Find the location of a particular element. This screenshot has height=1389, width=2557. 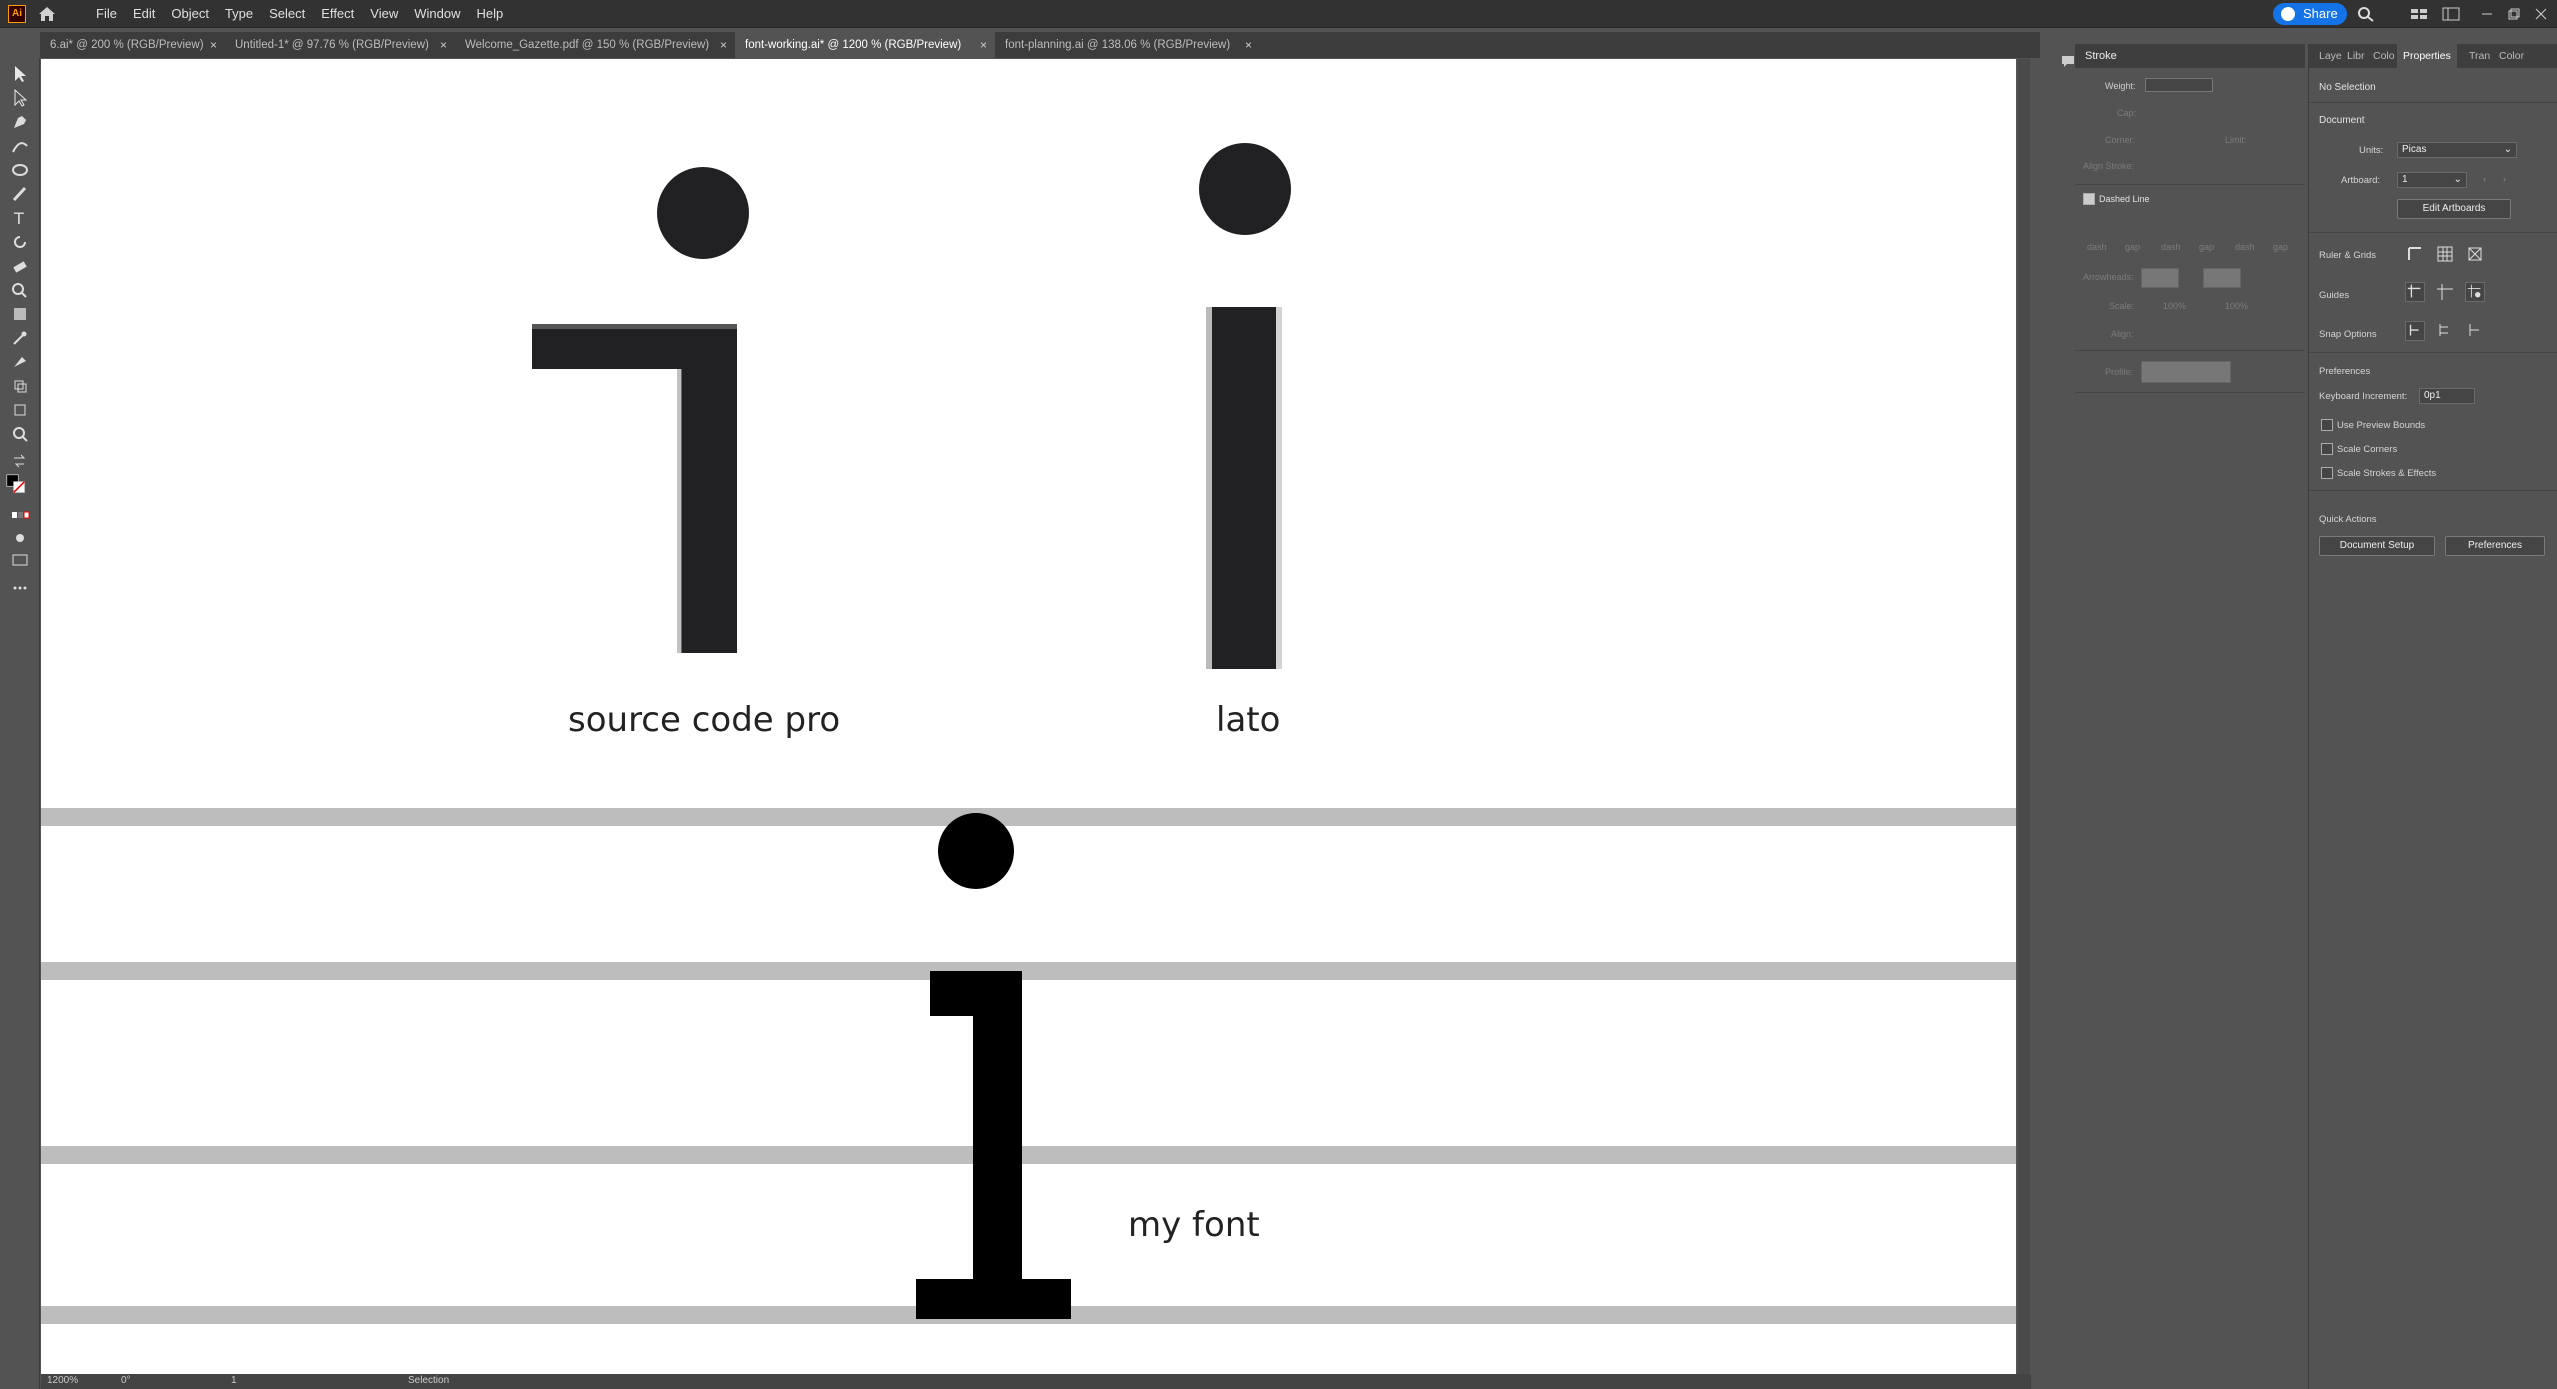

arrowhead-start-select is located at coordinates (2160, 278).